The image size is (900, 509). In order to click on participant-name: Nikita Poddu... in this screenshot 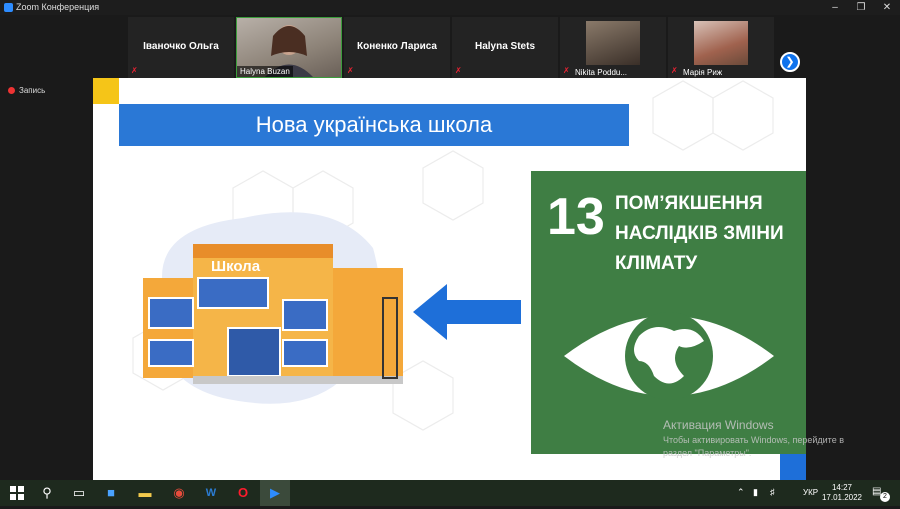, I will do `click(601, 72)`.